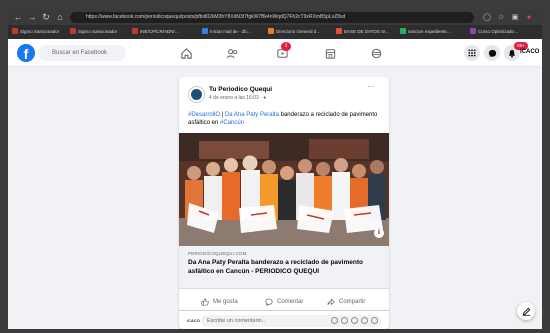 This screenshot has width=550, height=333. I want to click on thumbs-up-icon, so click(205, 302).